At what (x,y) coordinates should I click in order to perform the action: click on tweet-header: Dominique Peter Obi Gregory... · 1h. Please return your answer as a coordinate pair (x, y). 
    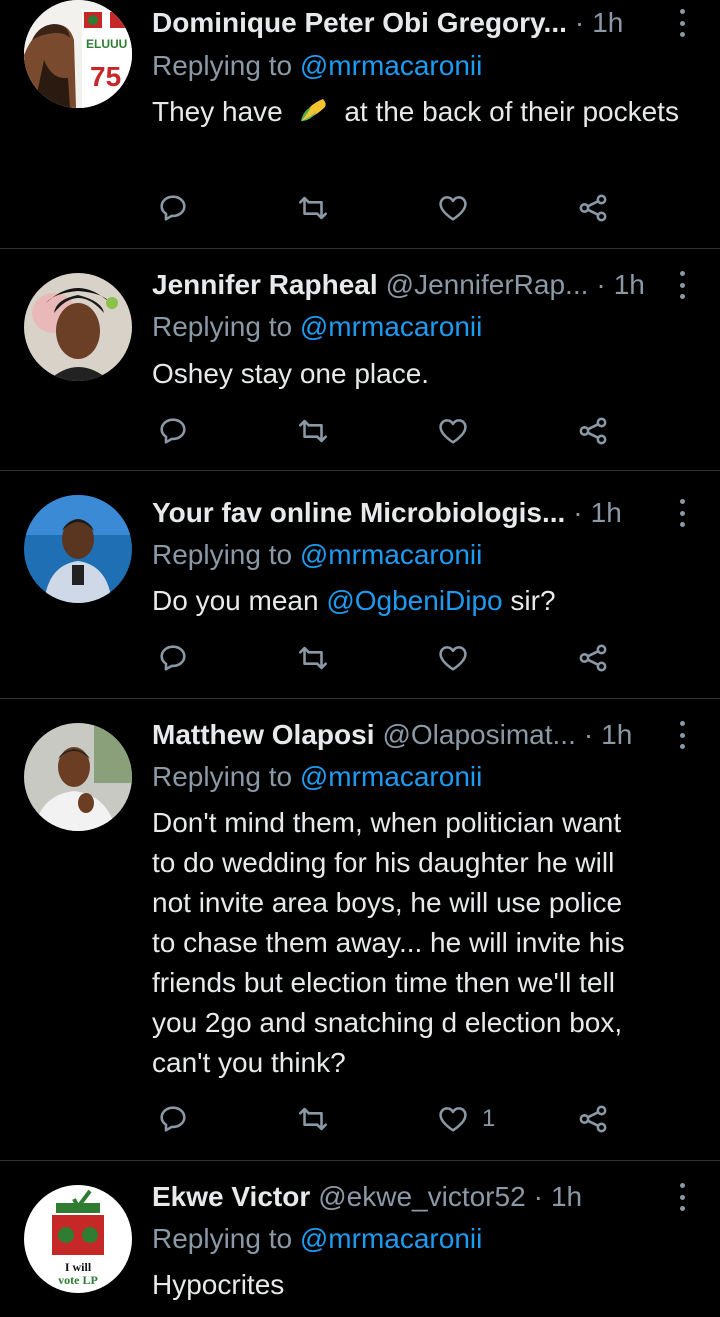
    Looking at the image, I should click on (416, 23).